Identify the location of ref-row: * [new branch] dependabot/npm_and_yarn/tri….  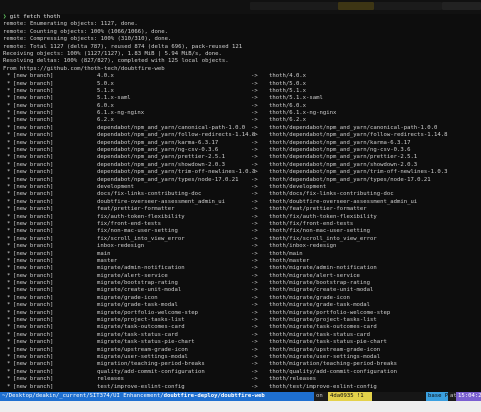
(241, 172).